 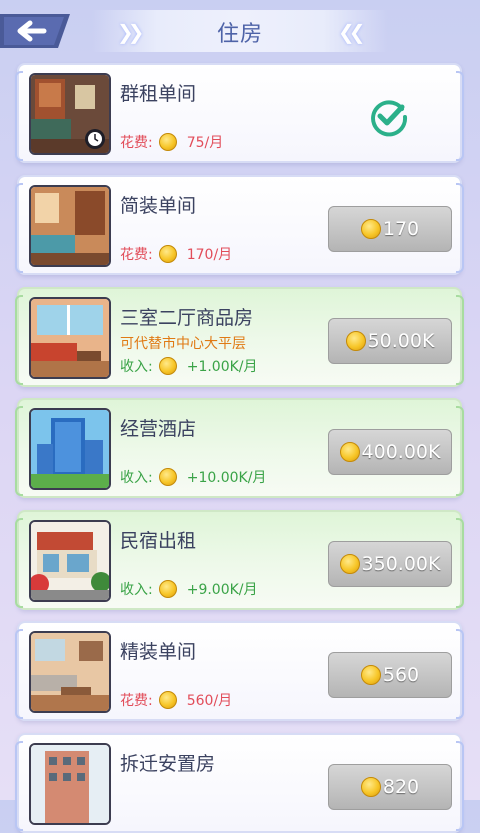 What do you see at coordinates (401, 787) in the screenshot?
I see `price-label: 820` at bounding box center [401, 787].